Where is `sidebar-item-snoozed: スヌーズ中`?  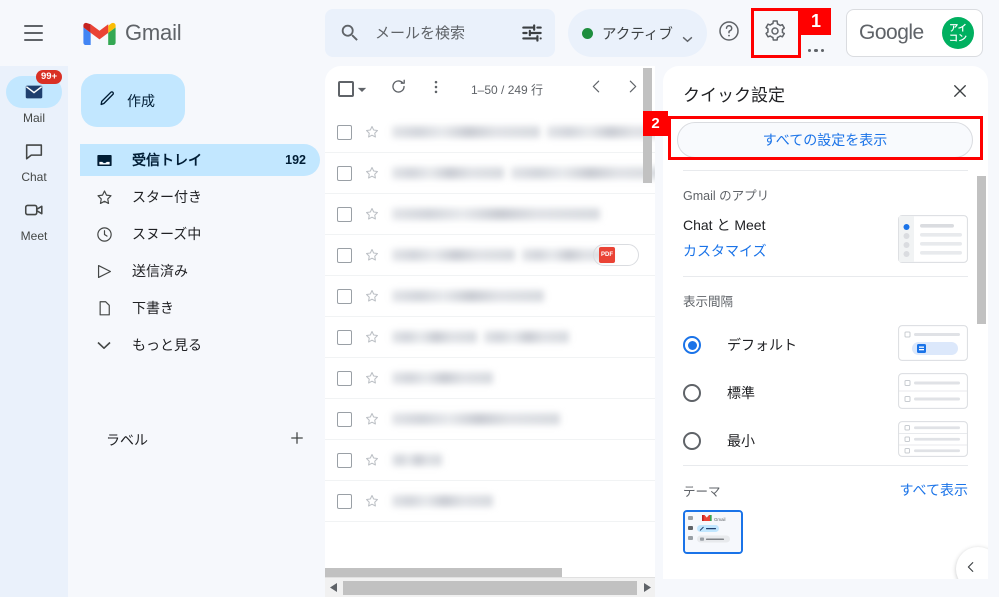 sidebar-item-snoozed: スヌーズ中 is located at coordinates (200, 234).